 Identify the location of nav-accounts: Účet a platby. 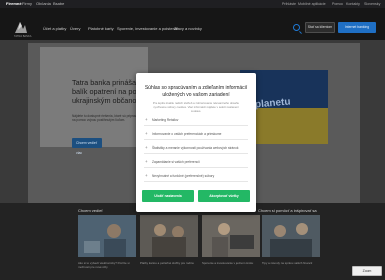
(54, 28).